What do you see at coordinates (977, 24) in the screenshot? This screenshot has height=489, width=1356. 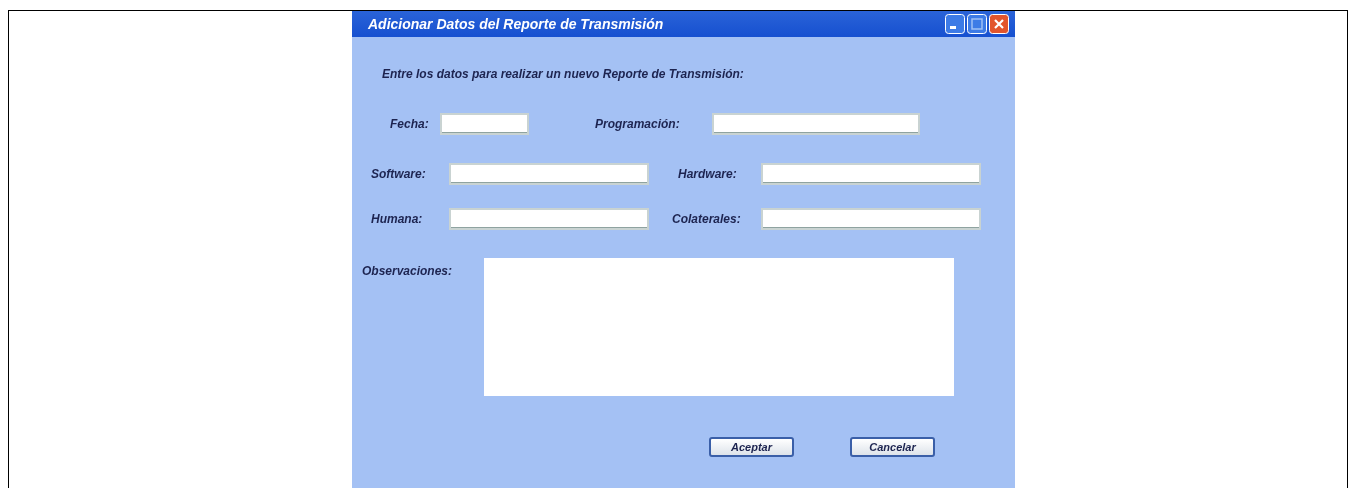 I see `maximize-icon` at bounding box center [977, 24].